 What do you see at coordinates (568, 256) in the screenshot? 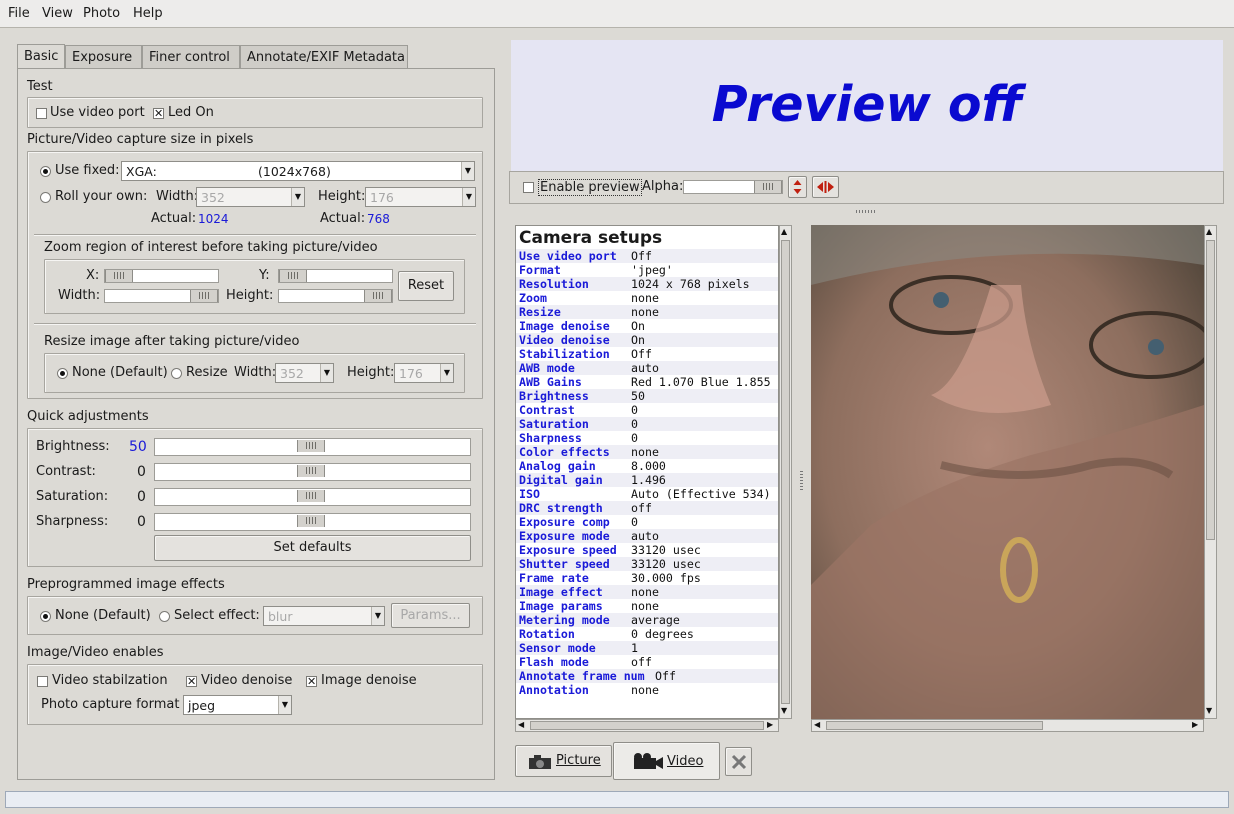
I see `setup-key: Use video port` at bounding box center [568, 256].